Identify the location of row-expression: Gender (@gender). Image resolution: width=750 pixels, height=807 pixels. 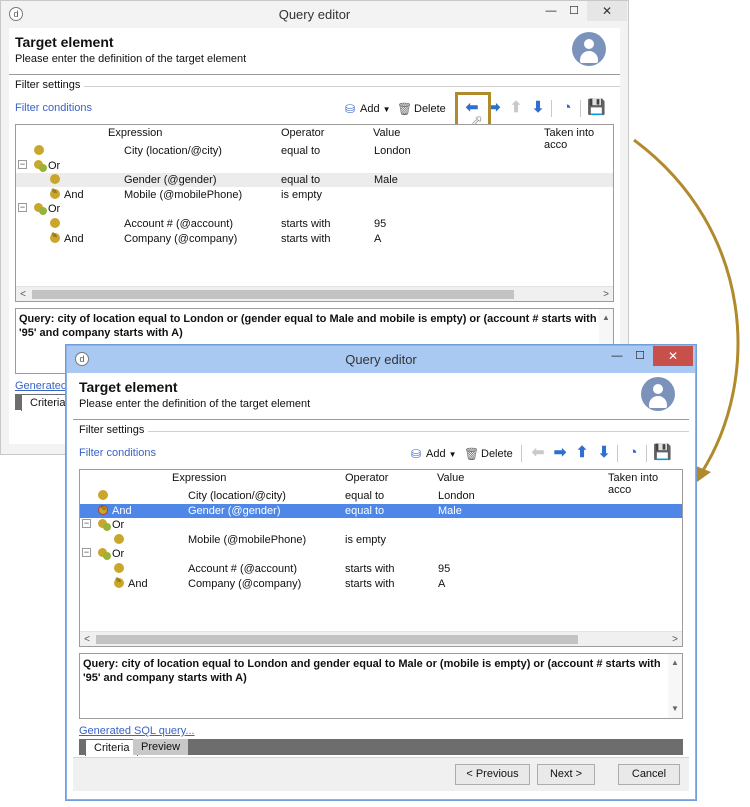
(234, 511).